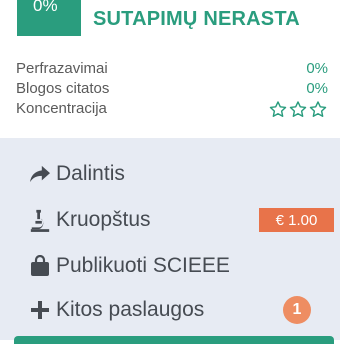 This screenshot has width=340, height=344. What do you see at coordinates (62, 68) in the screenshot?
I see `stat-label: Perfrazavimai` at bounding box center [62, 68].